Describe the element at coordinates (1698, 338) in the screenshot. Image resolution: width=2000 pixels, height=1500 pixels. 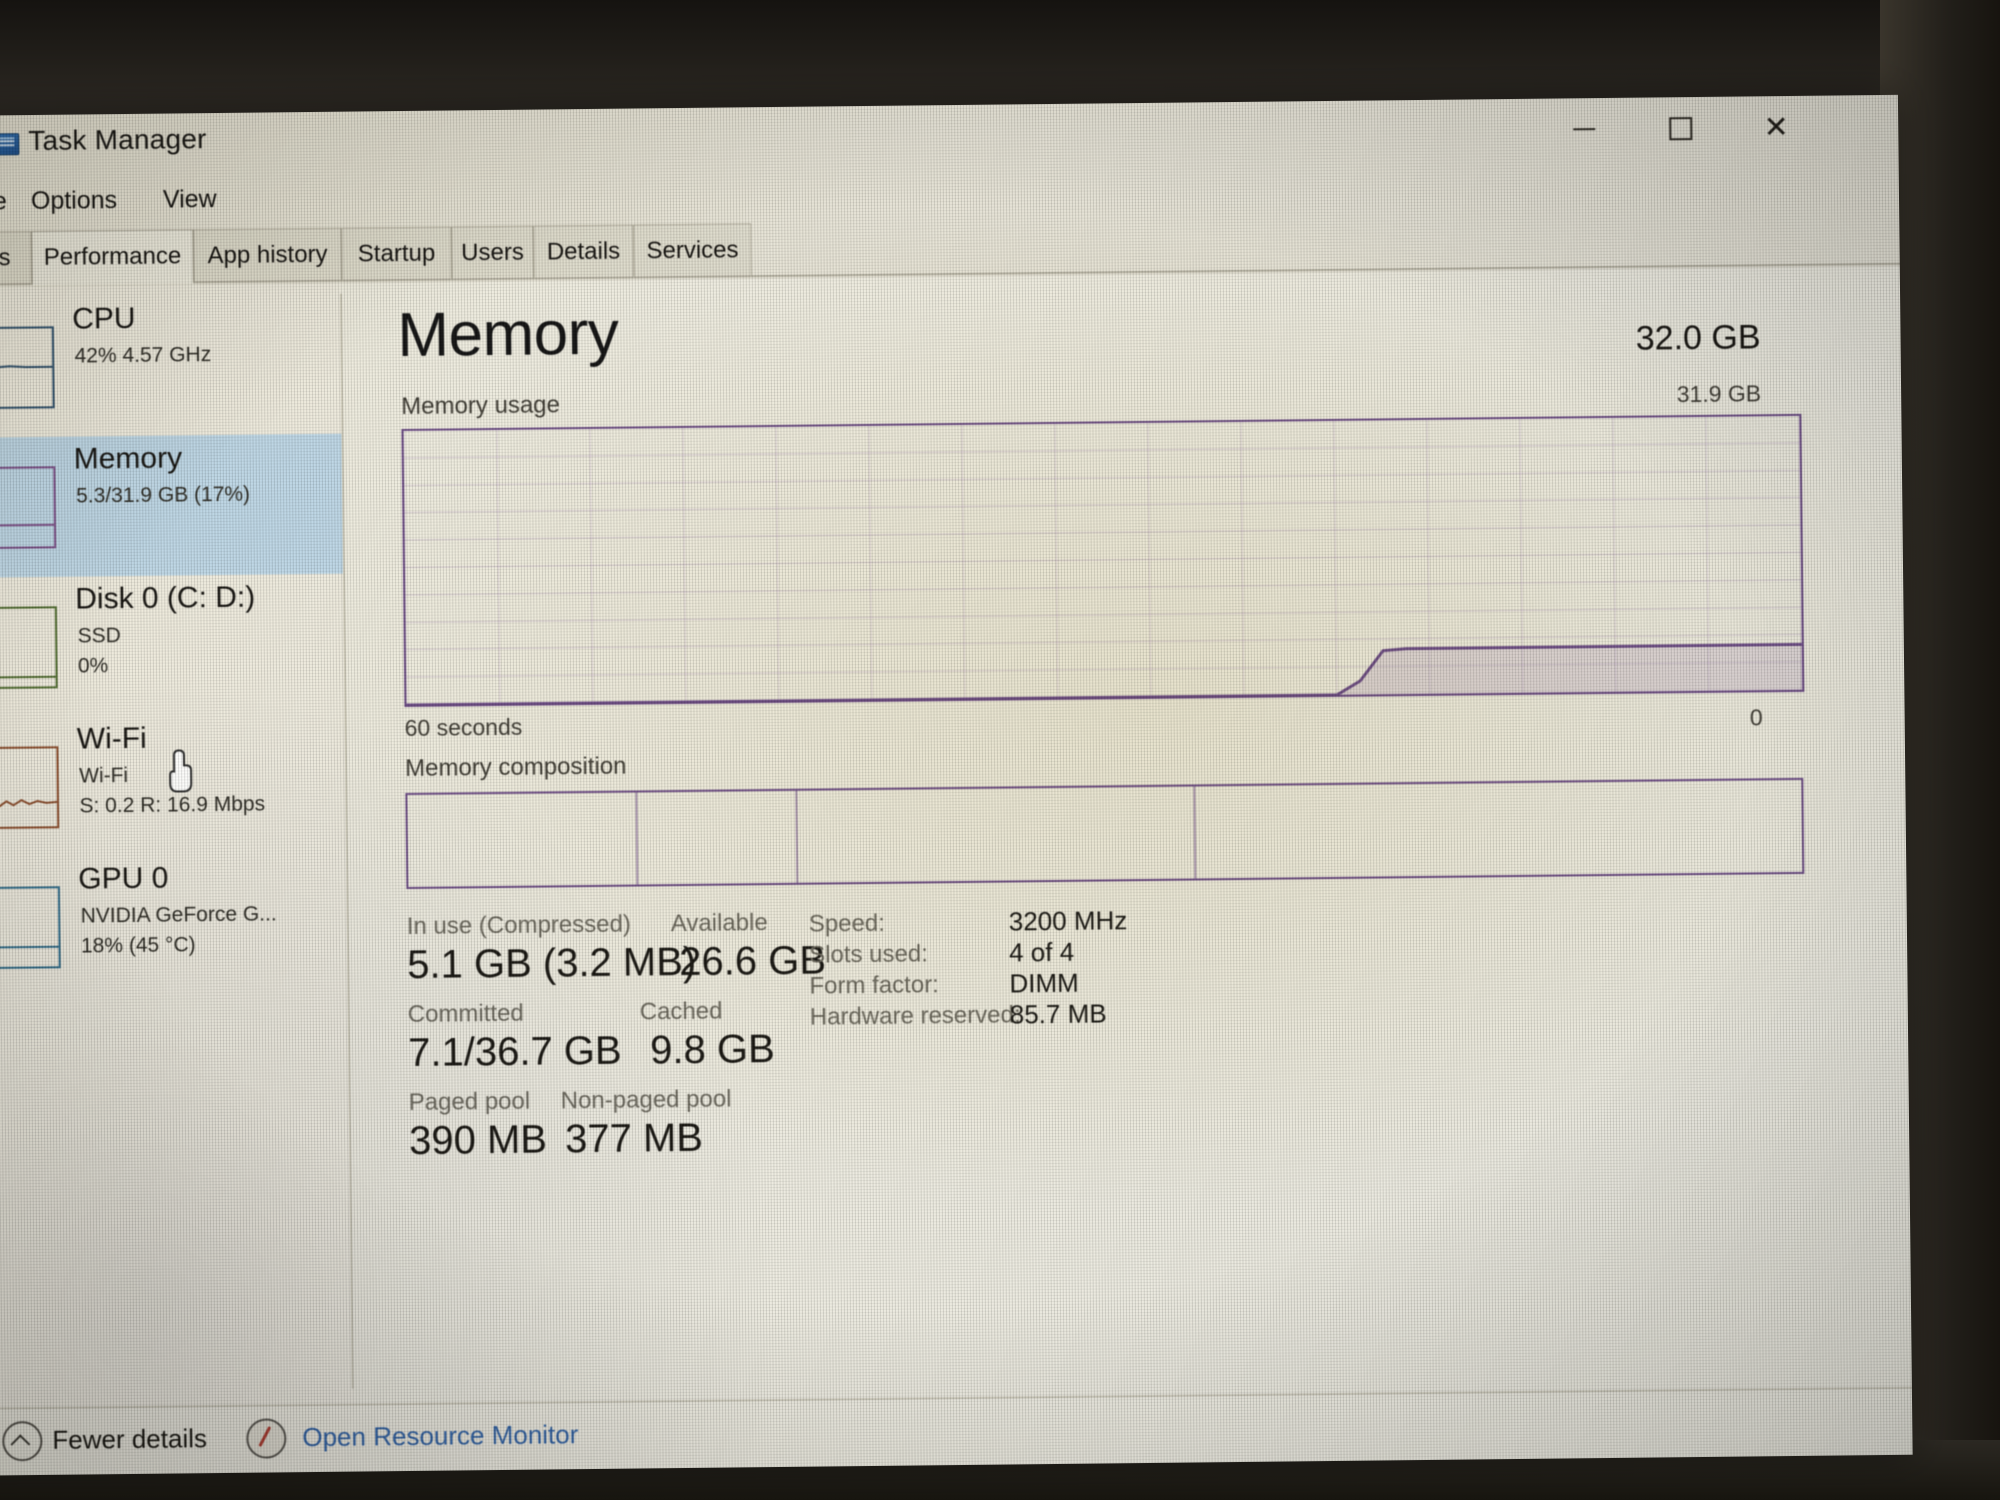
I see `total-memory-label: 32.0 GB` at that location.